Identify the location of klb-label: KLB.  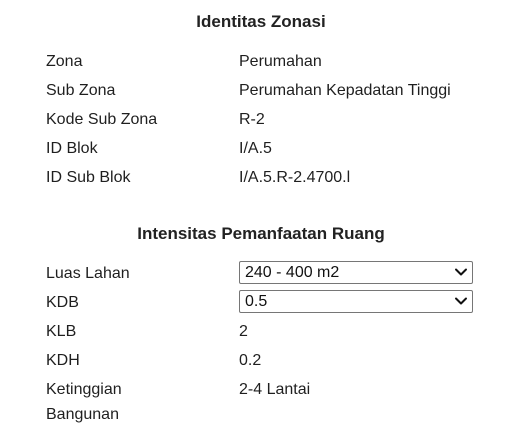
(61, 331).